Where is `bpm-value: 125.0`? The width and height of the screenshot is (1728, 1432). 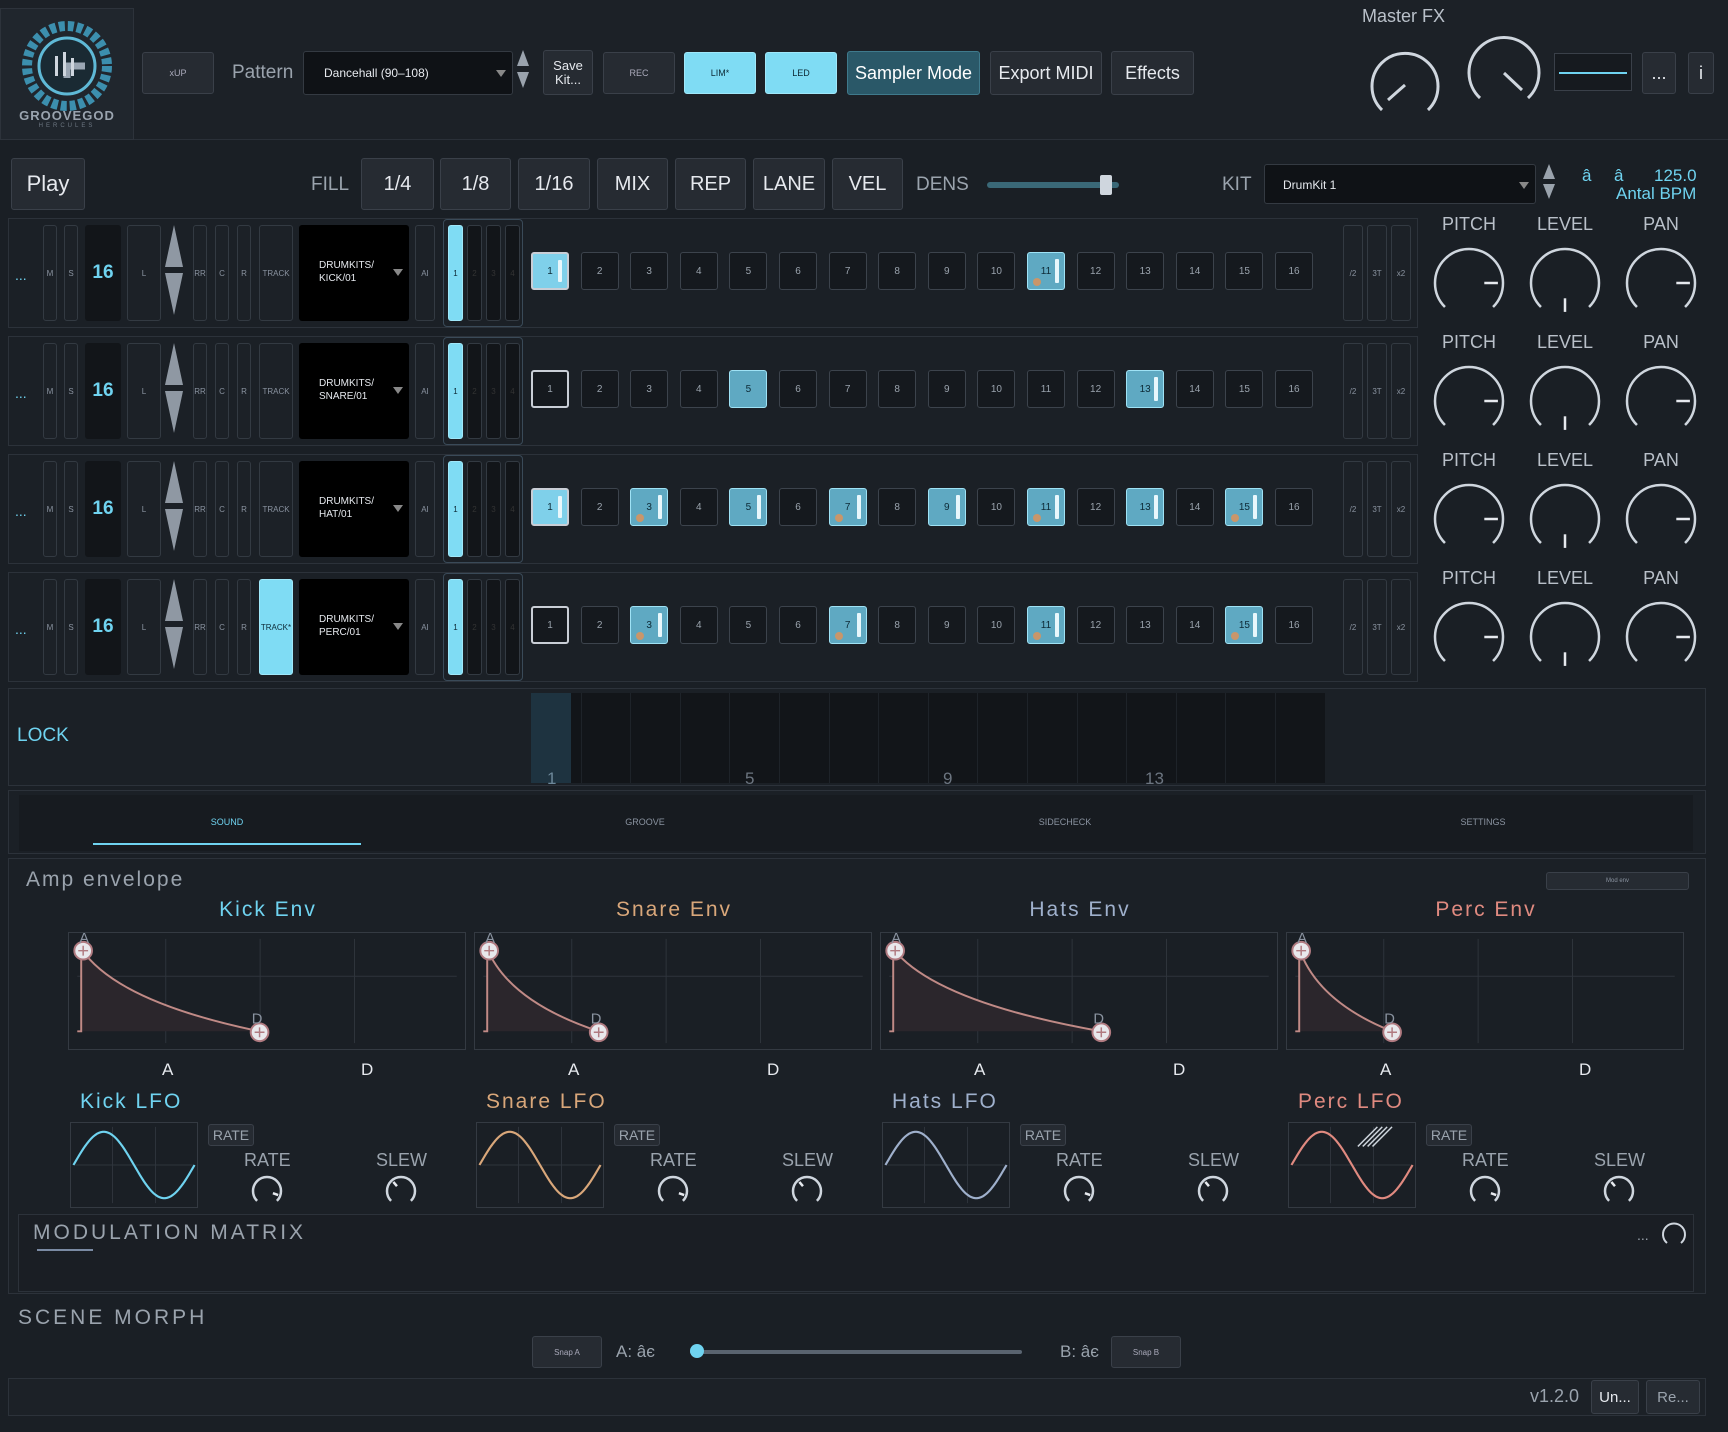
bpm-value: 125.0 is located at coordinates (1675, 176).